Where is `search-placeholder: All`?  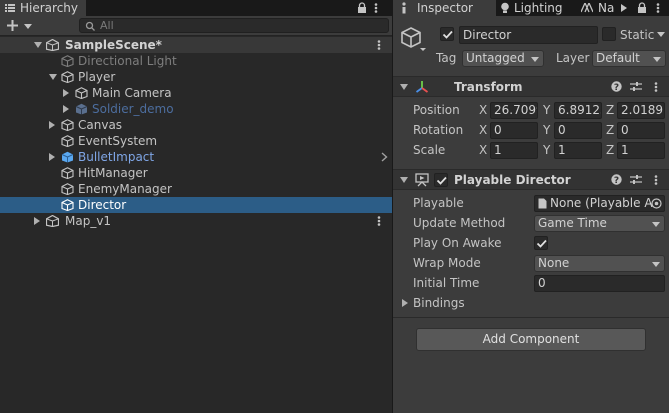
search-placeholder: All is located at coordinates (107, 25).